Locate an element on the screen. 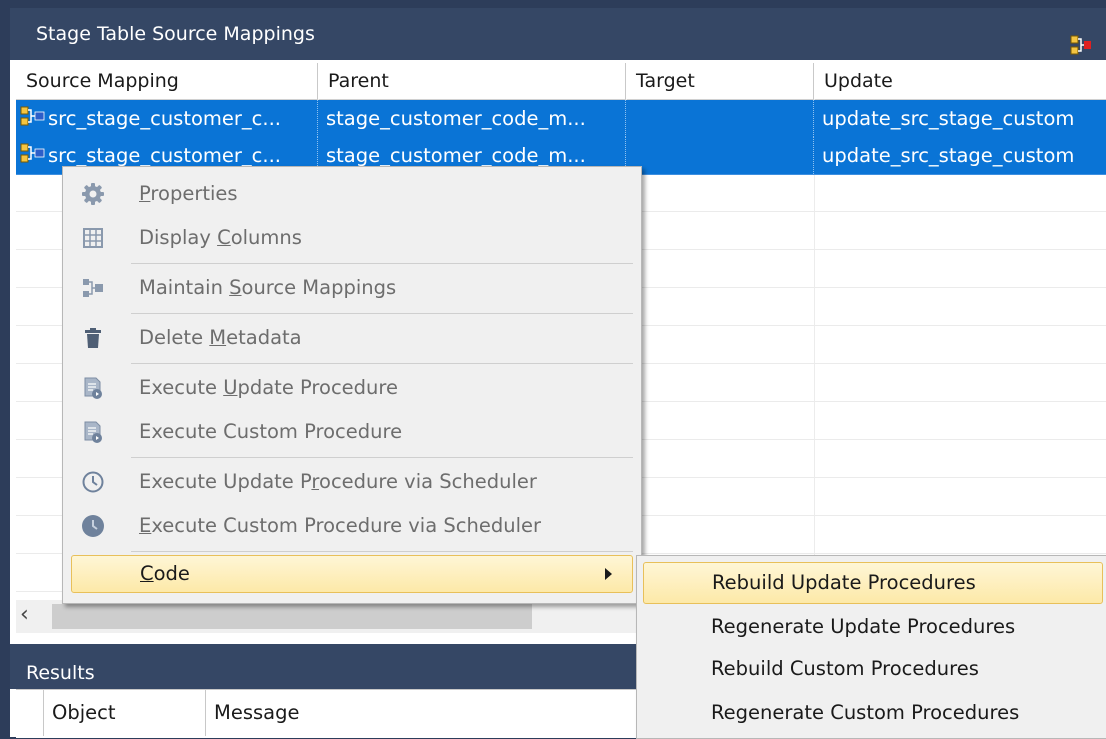  submenu-item-label: Regenerate Custom Procedures is located at coordinates (865, 712).